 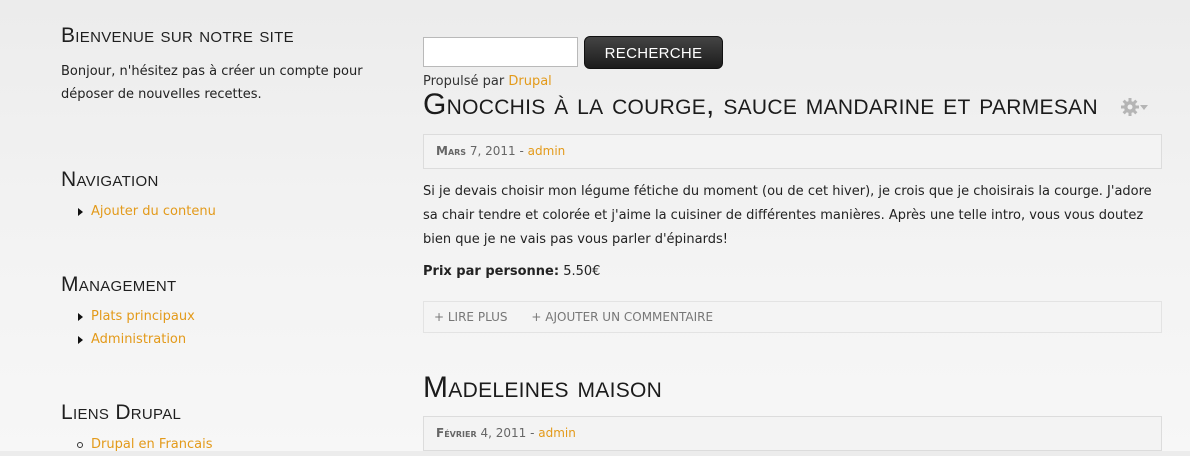 I want to click on search-input, so click(x=500, y=52).